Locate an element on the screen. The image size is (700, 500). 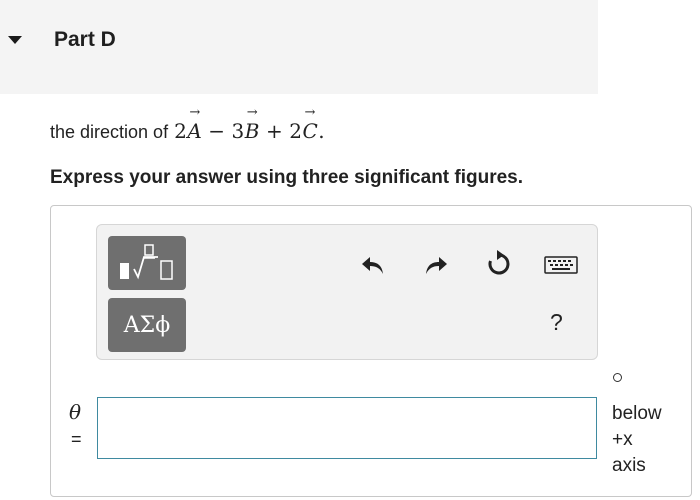
question-prefix: the direction of is located at coordinates (109, 132).